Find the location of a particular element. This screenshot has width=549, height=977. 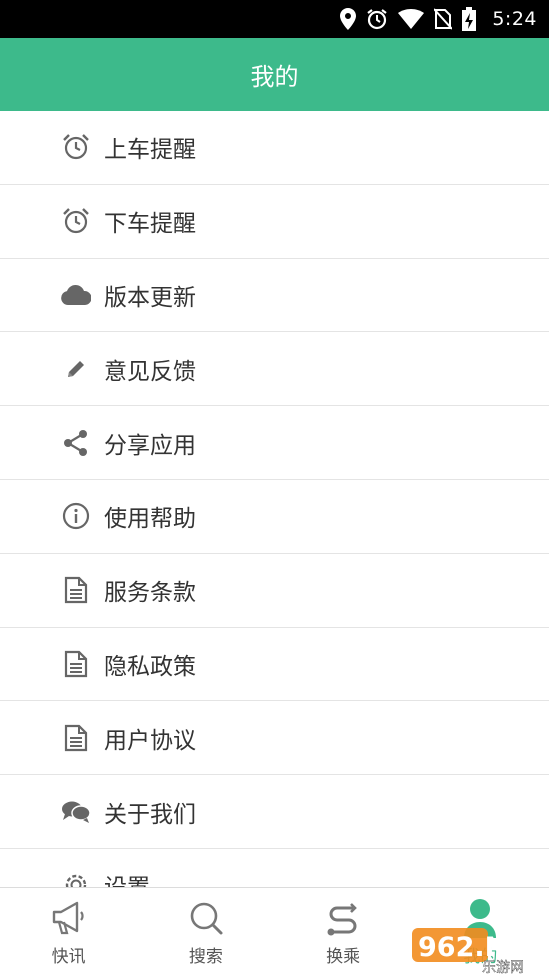

no-sim-icon is located at coordinates (443, 19).